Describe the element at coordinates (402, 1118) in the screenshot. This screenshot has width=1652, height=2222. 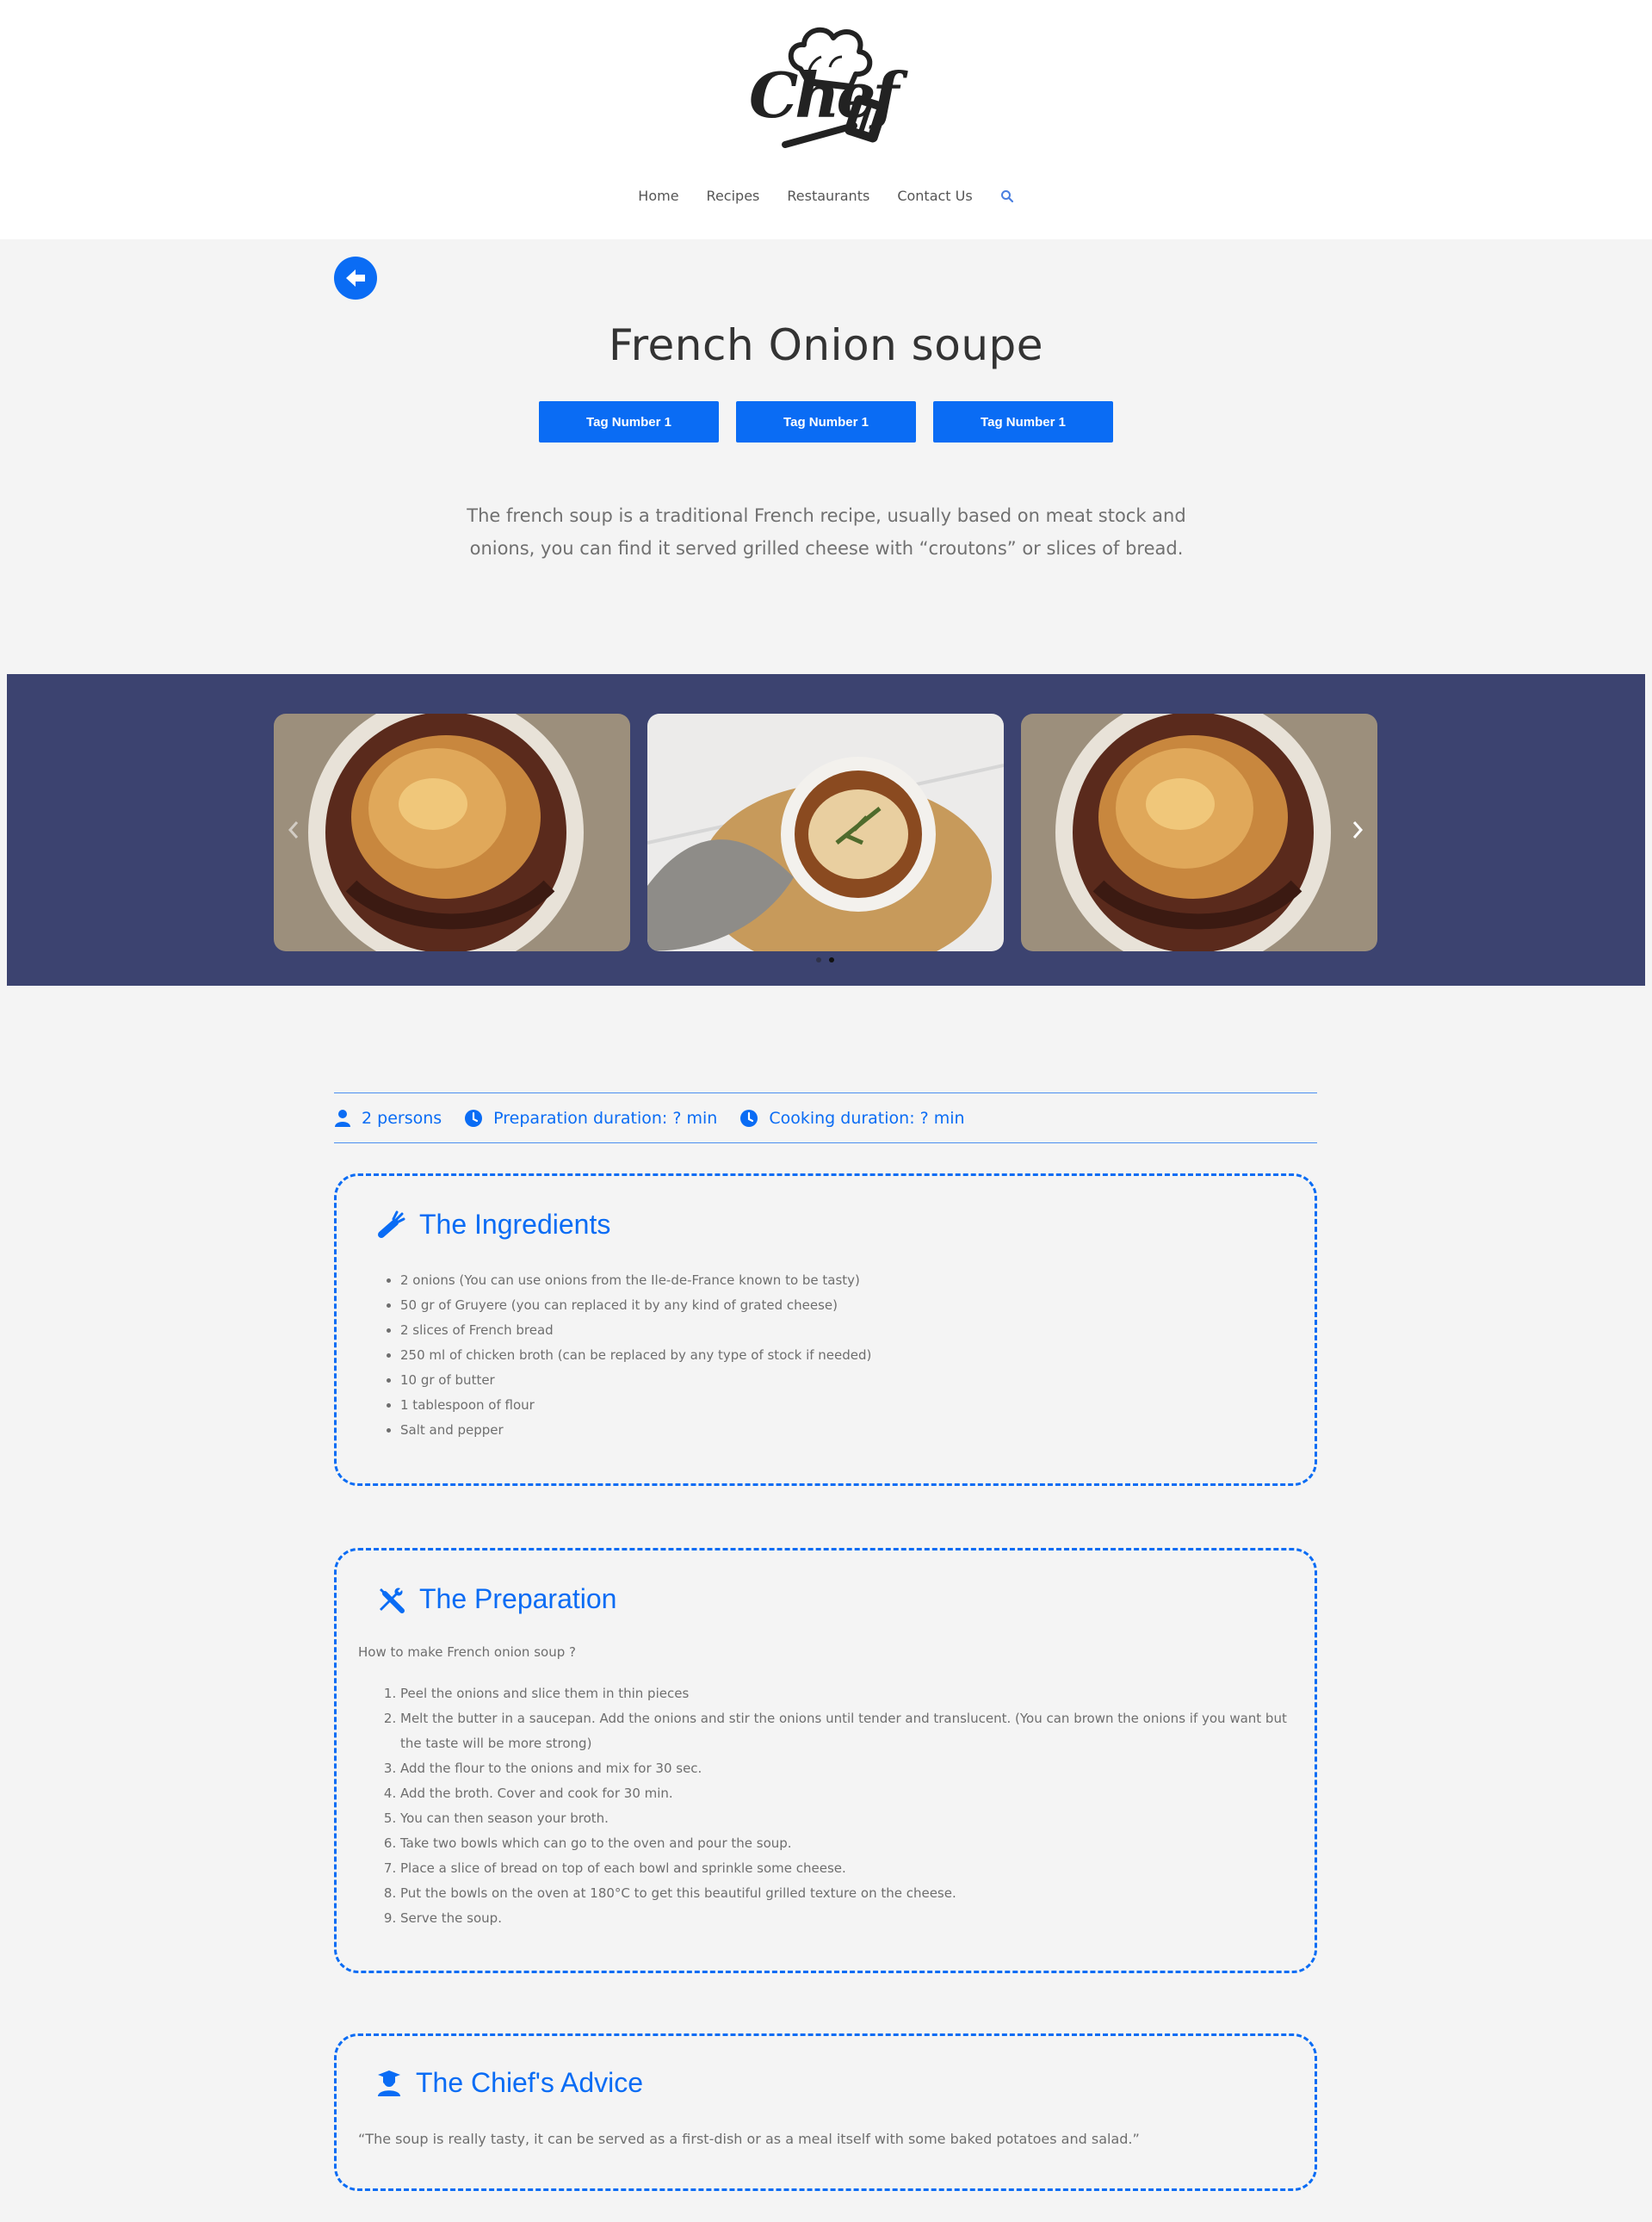
I see `persons-text: 2 persons` at that location.